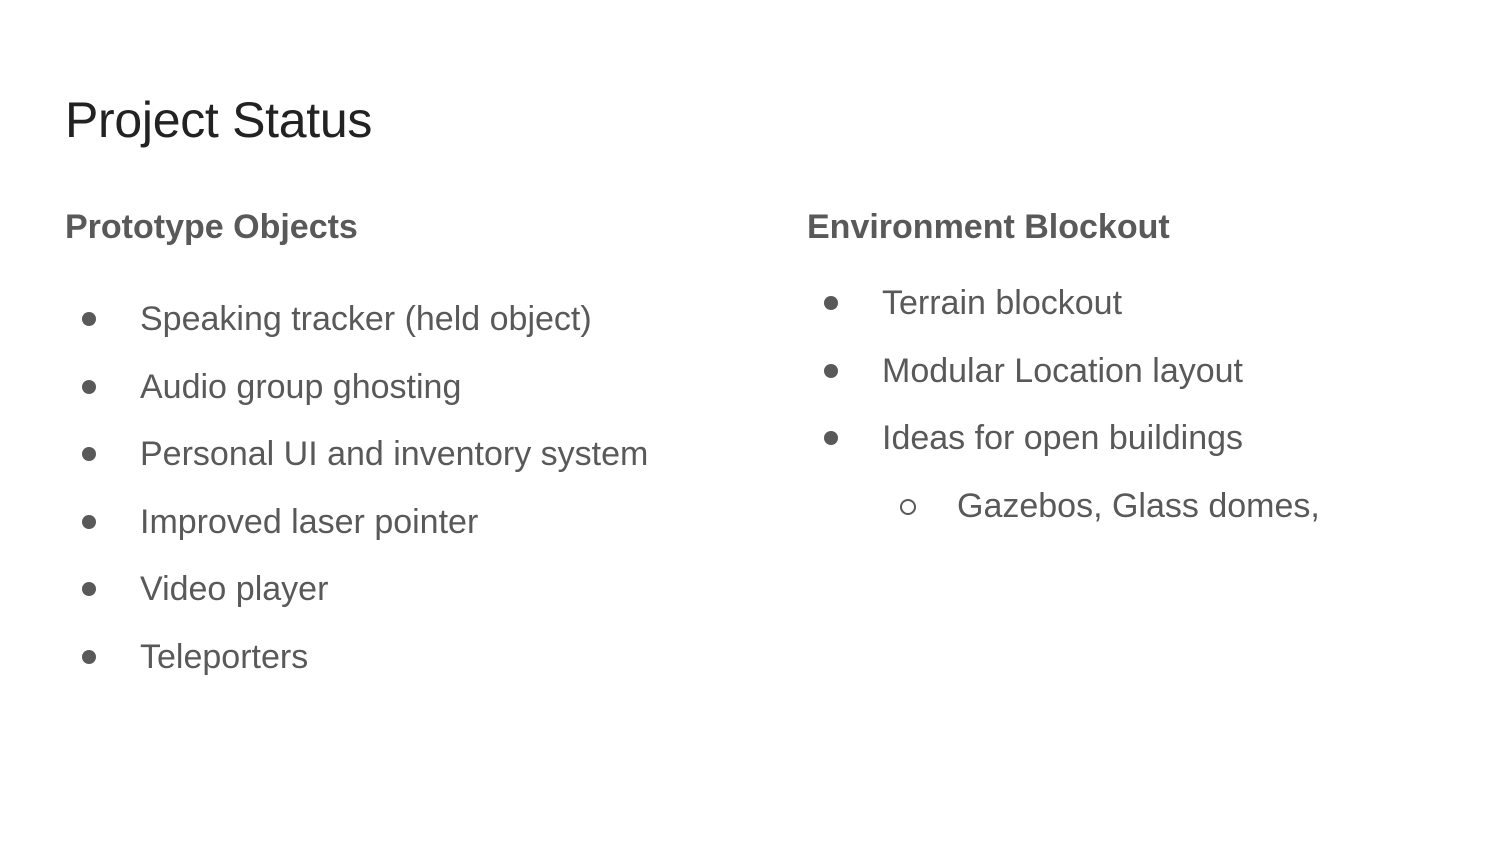 Image resolution: width=1500 pixels, height=844 pixels. What do you see at coordinates (415, 601) in the screenshot?
I see `list-item: Video player` at bounding box center [415, 601].